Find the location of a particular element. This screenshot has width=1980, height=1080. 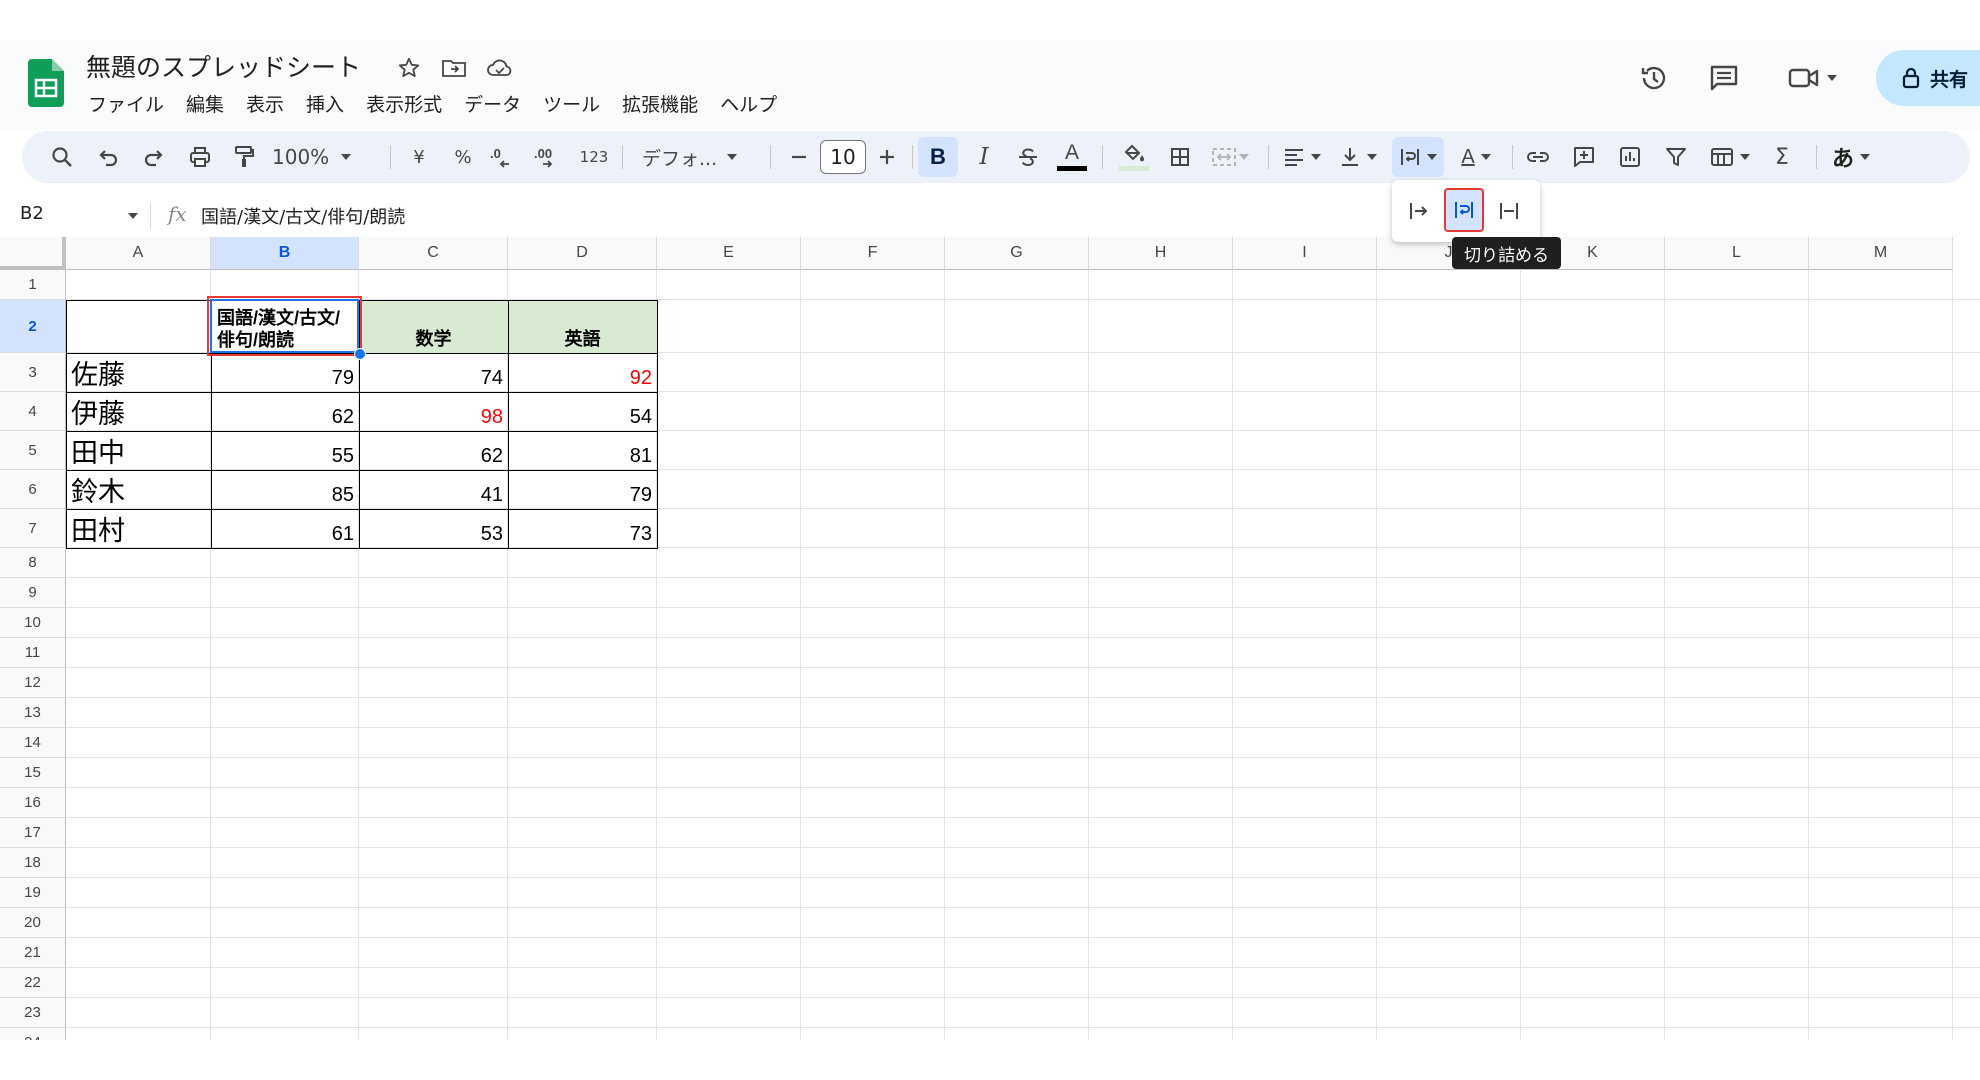

value-cell: 85 is located at coordinates (285, 489).